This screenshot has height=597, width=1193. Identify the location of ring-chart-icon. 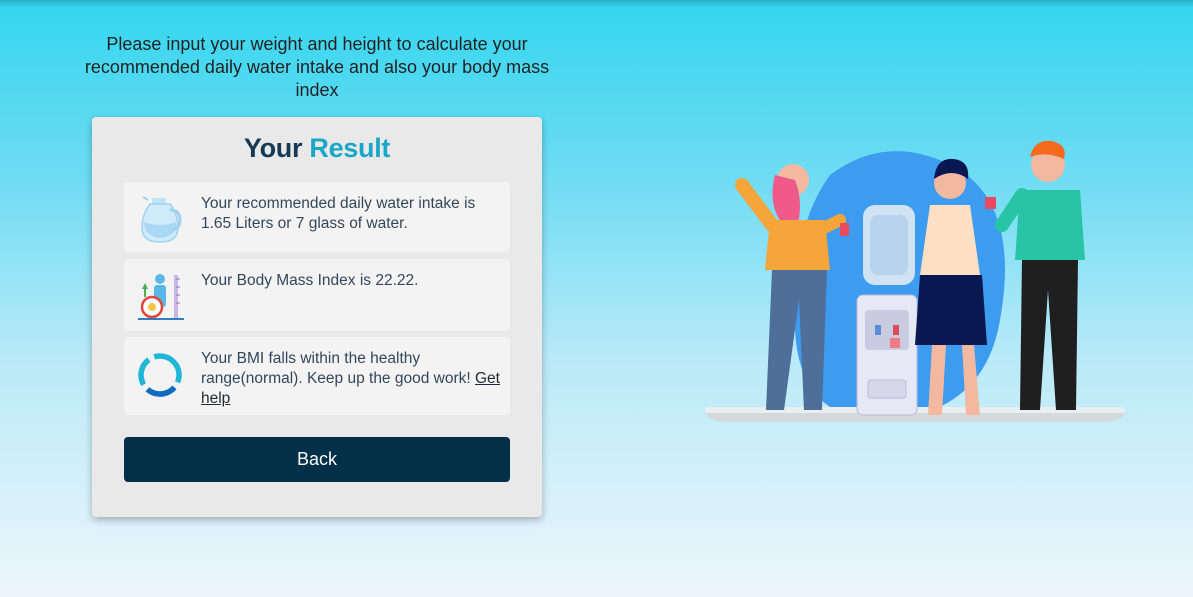
(160, 375).